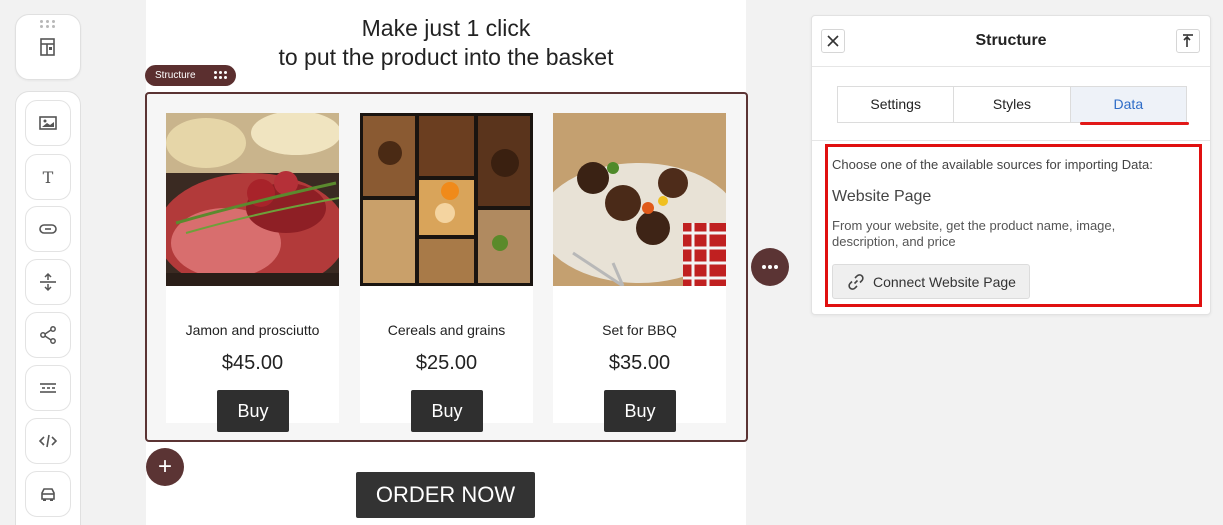  I want to click on structure-tag: Structure, so click(190, 75).